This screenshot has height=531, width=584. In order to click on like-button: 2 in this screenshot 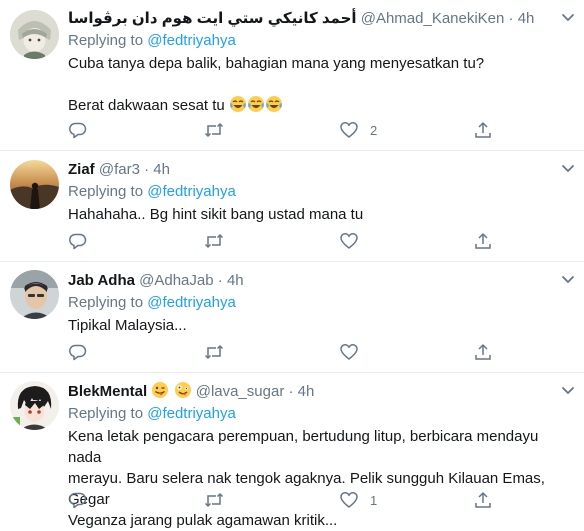, I will do `click(358, 130)`.